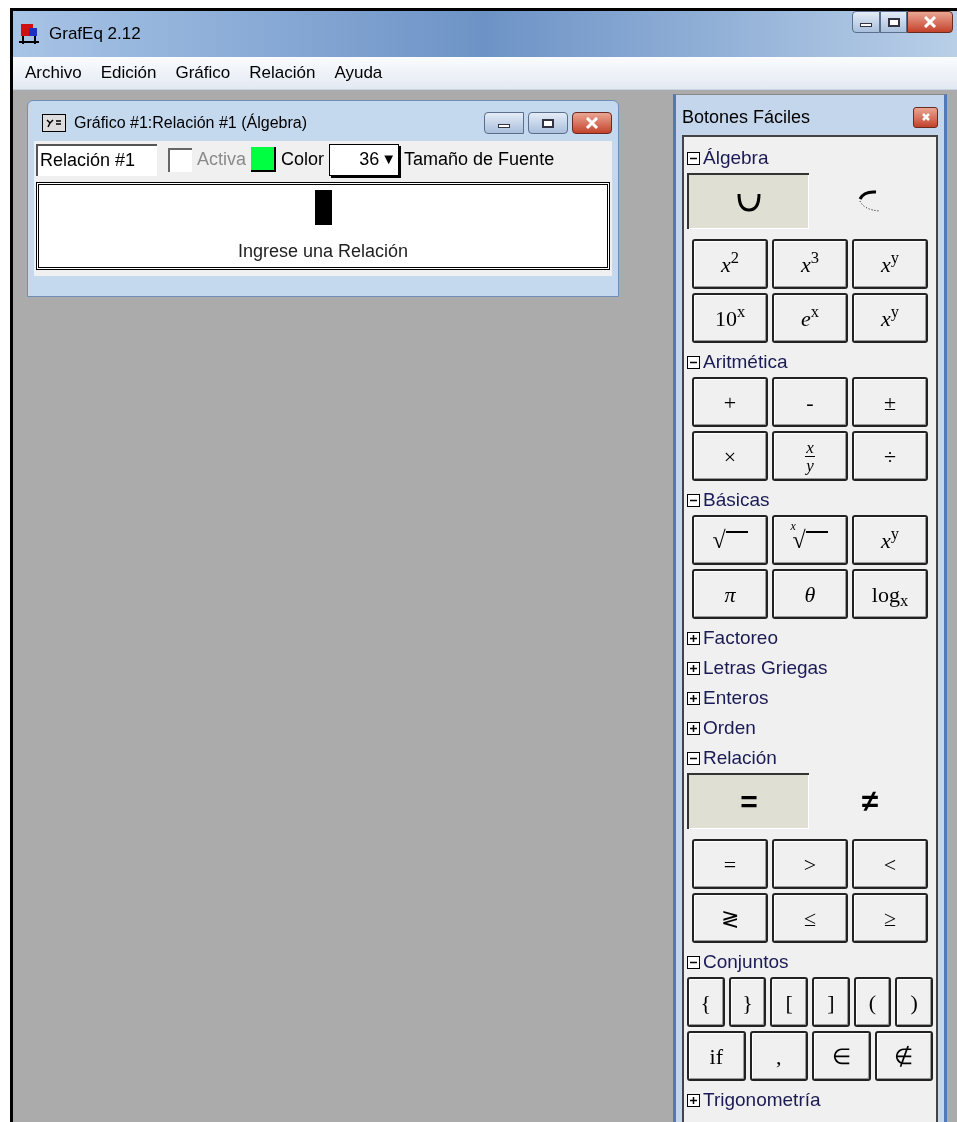 The height and width of the screenshot is (1122, 957). I want to click on fraction-button: x y, so click(810, 456).